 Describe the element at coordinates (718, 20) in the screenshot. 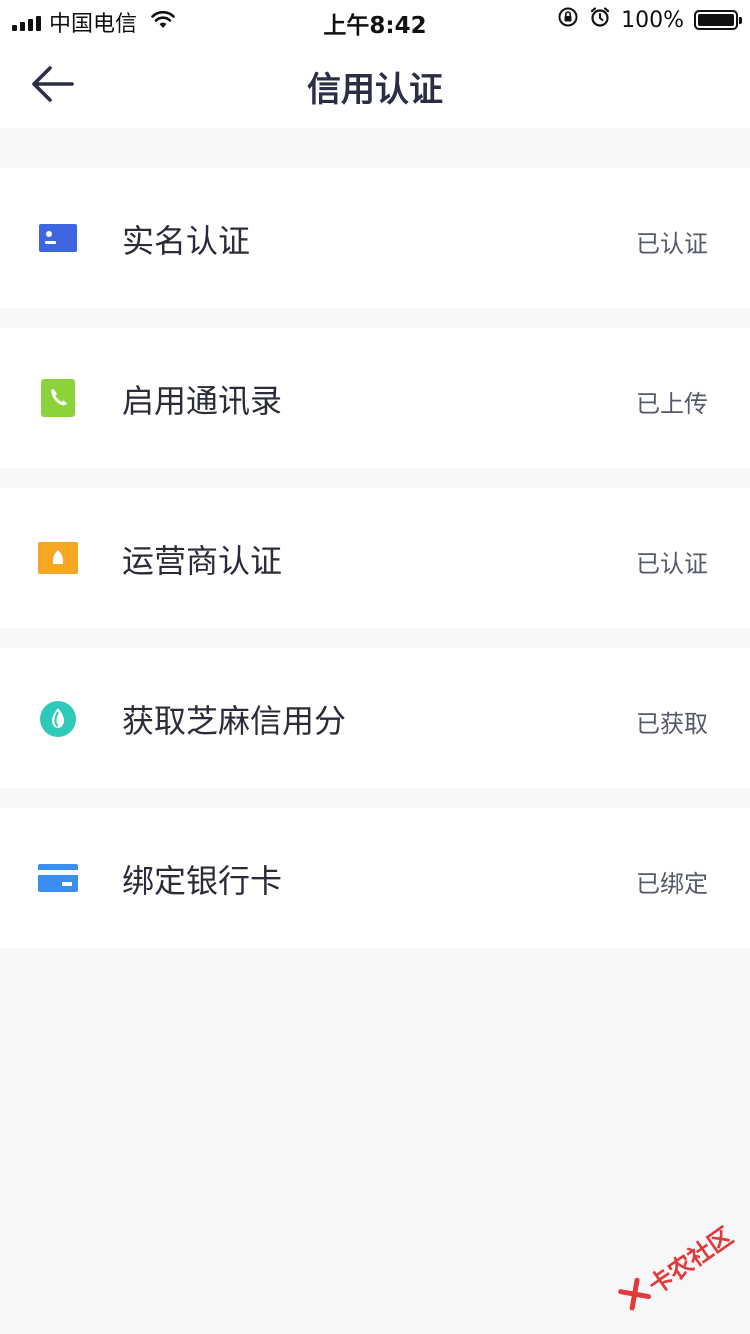

I see `battery-icon` at that location.